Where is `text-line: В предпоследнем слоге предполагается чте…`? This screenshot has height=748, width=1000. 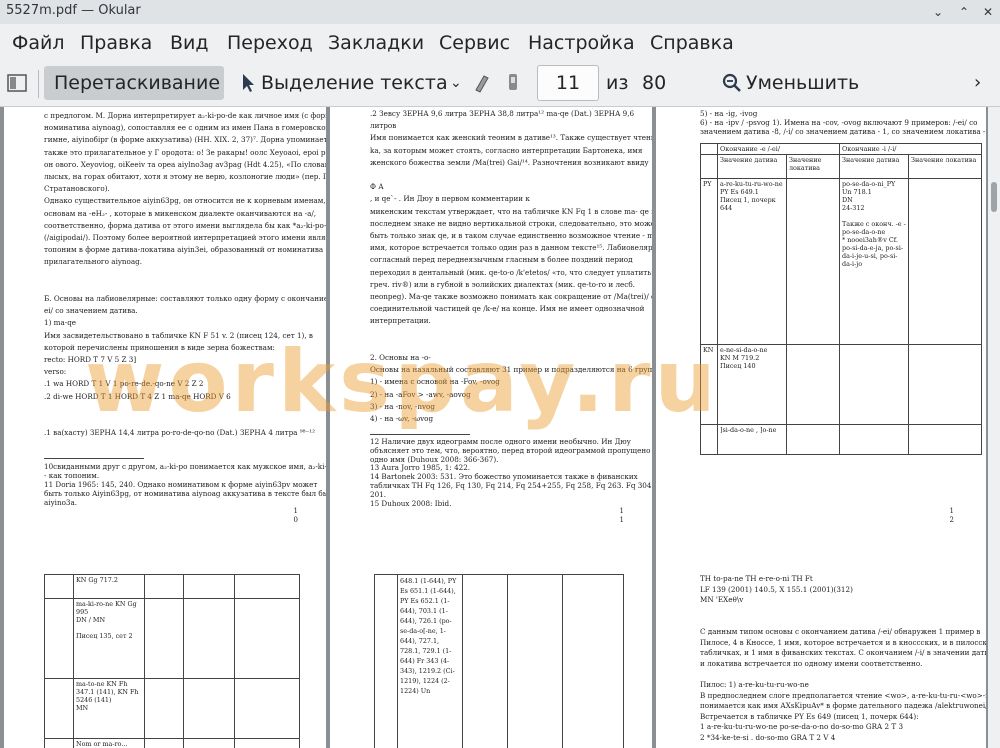 text-line: В предпоследнем слоге предполагается чте… is located at coordinates (843, 695).